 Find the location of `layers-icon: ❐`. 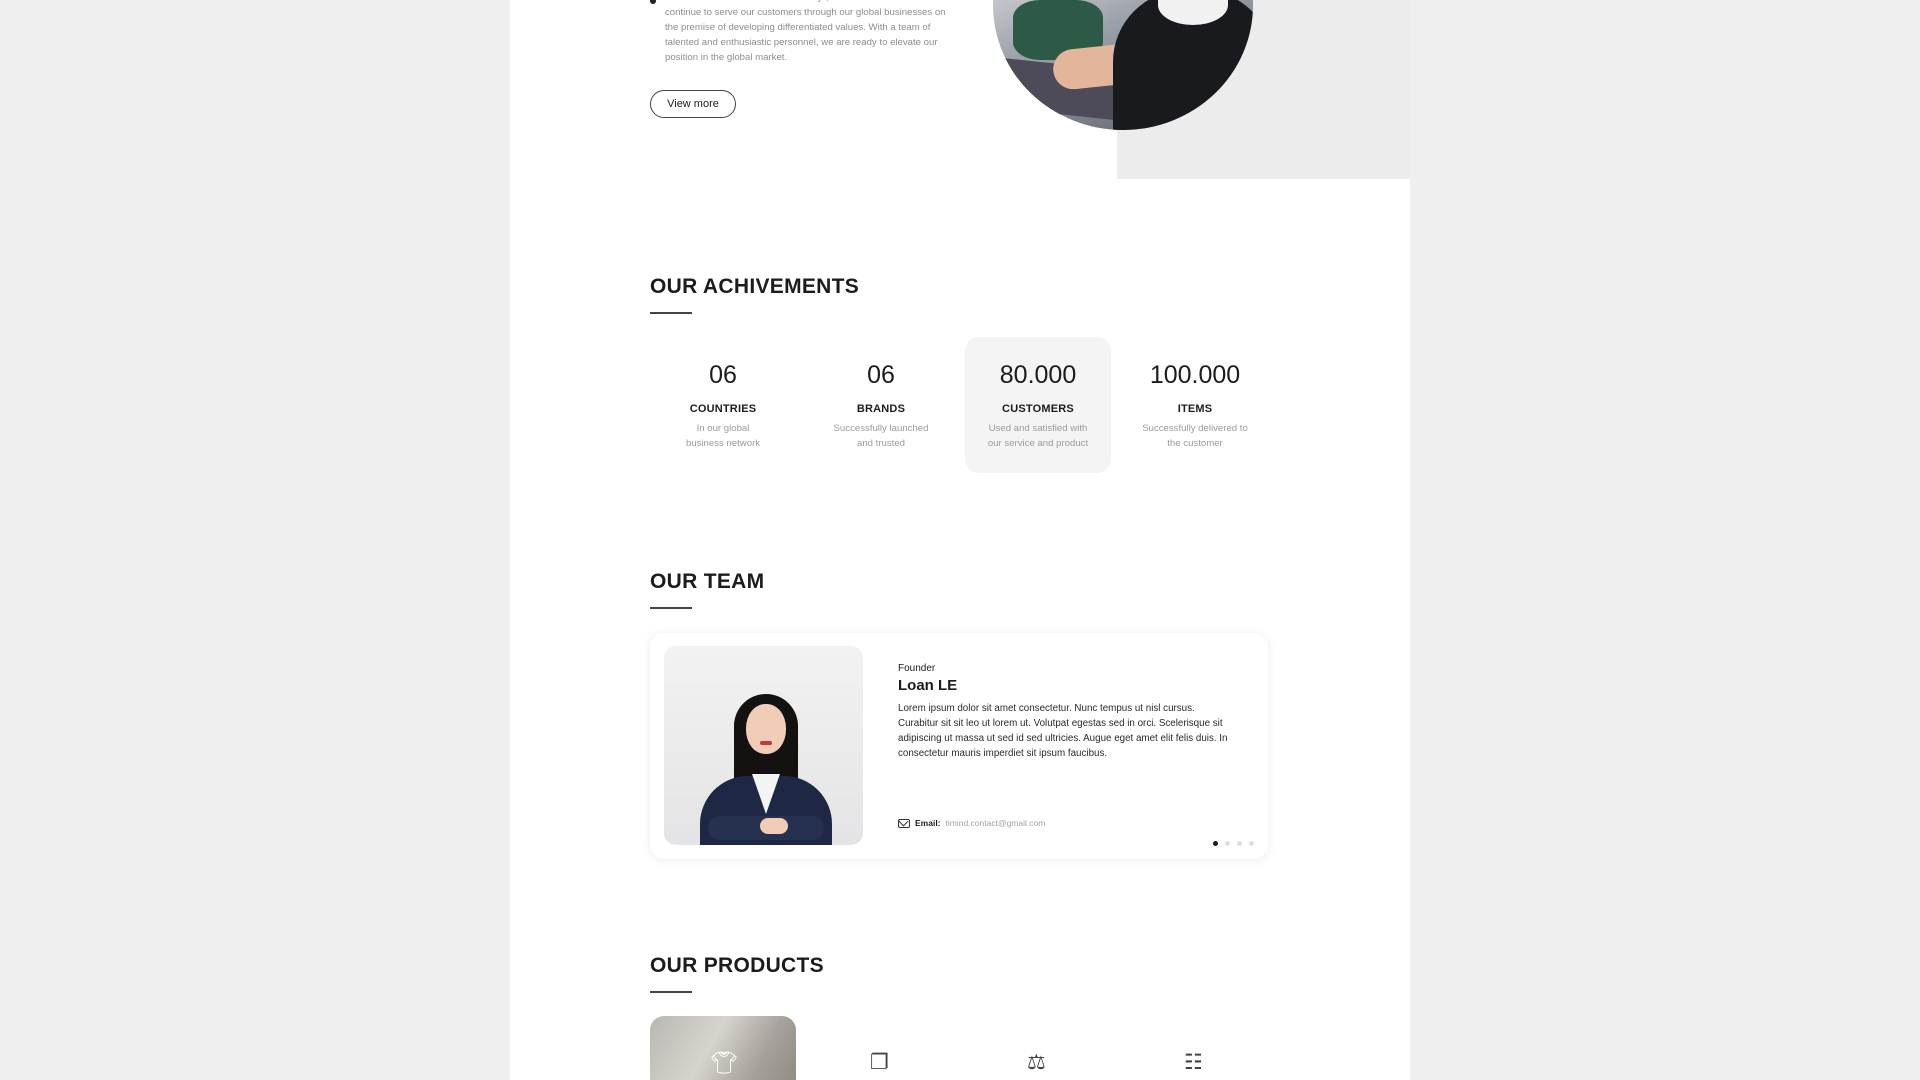

layers-icon: ❐ is located at coordinates (879, 1062).